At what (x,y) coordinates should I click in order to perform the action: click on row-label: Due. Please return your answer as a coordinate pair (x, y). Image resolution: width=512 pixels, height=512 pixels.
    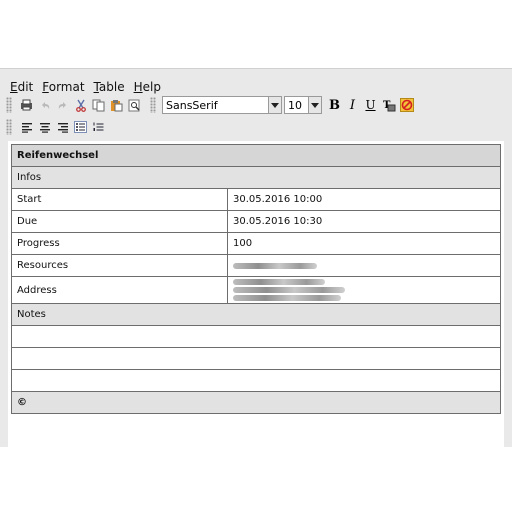
    Looking at the image, I should click on (119, 221).